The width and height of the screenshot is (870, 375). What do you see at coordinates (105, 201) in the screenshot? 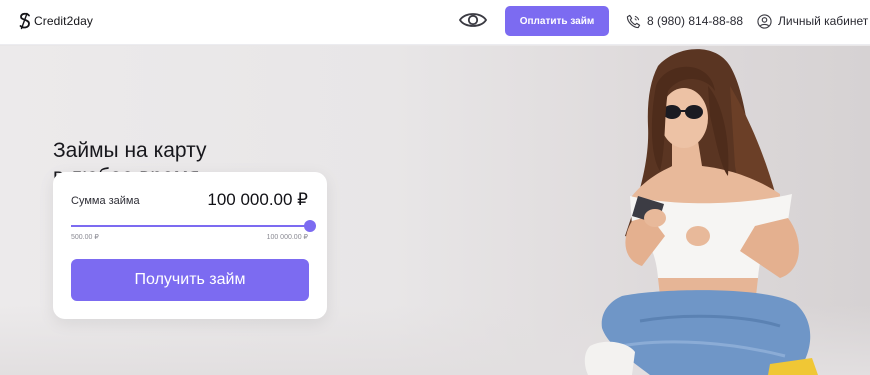
I see `loan-amount-label: Сумма займа` at bounding box center [105, 201].